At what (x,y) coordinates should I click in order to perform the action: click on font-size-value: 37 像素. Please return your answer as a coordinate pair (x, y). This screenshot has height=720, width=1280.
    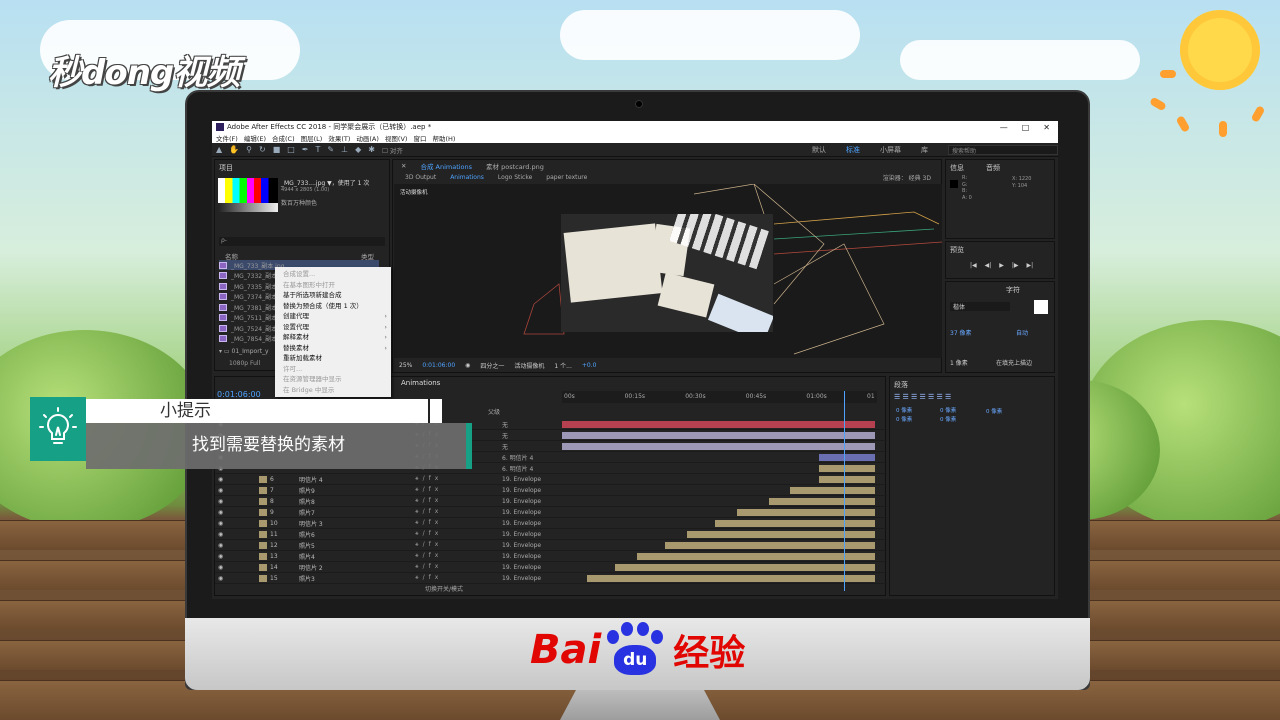
    Looking at the image, I should click on (961, 332).